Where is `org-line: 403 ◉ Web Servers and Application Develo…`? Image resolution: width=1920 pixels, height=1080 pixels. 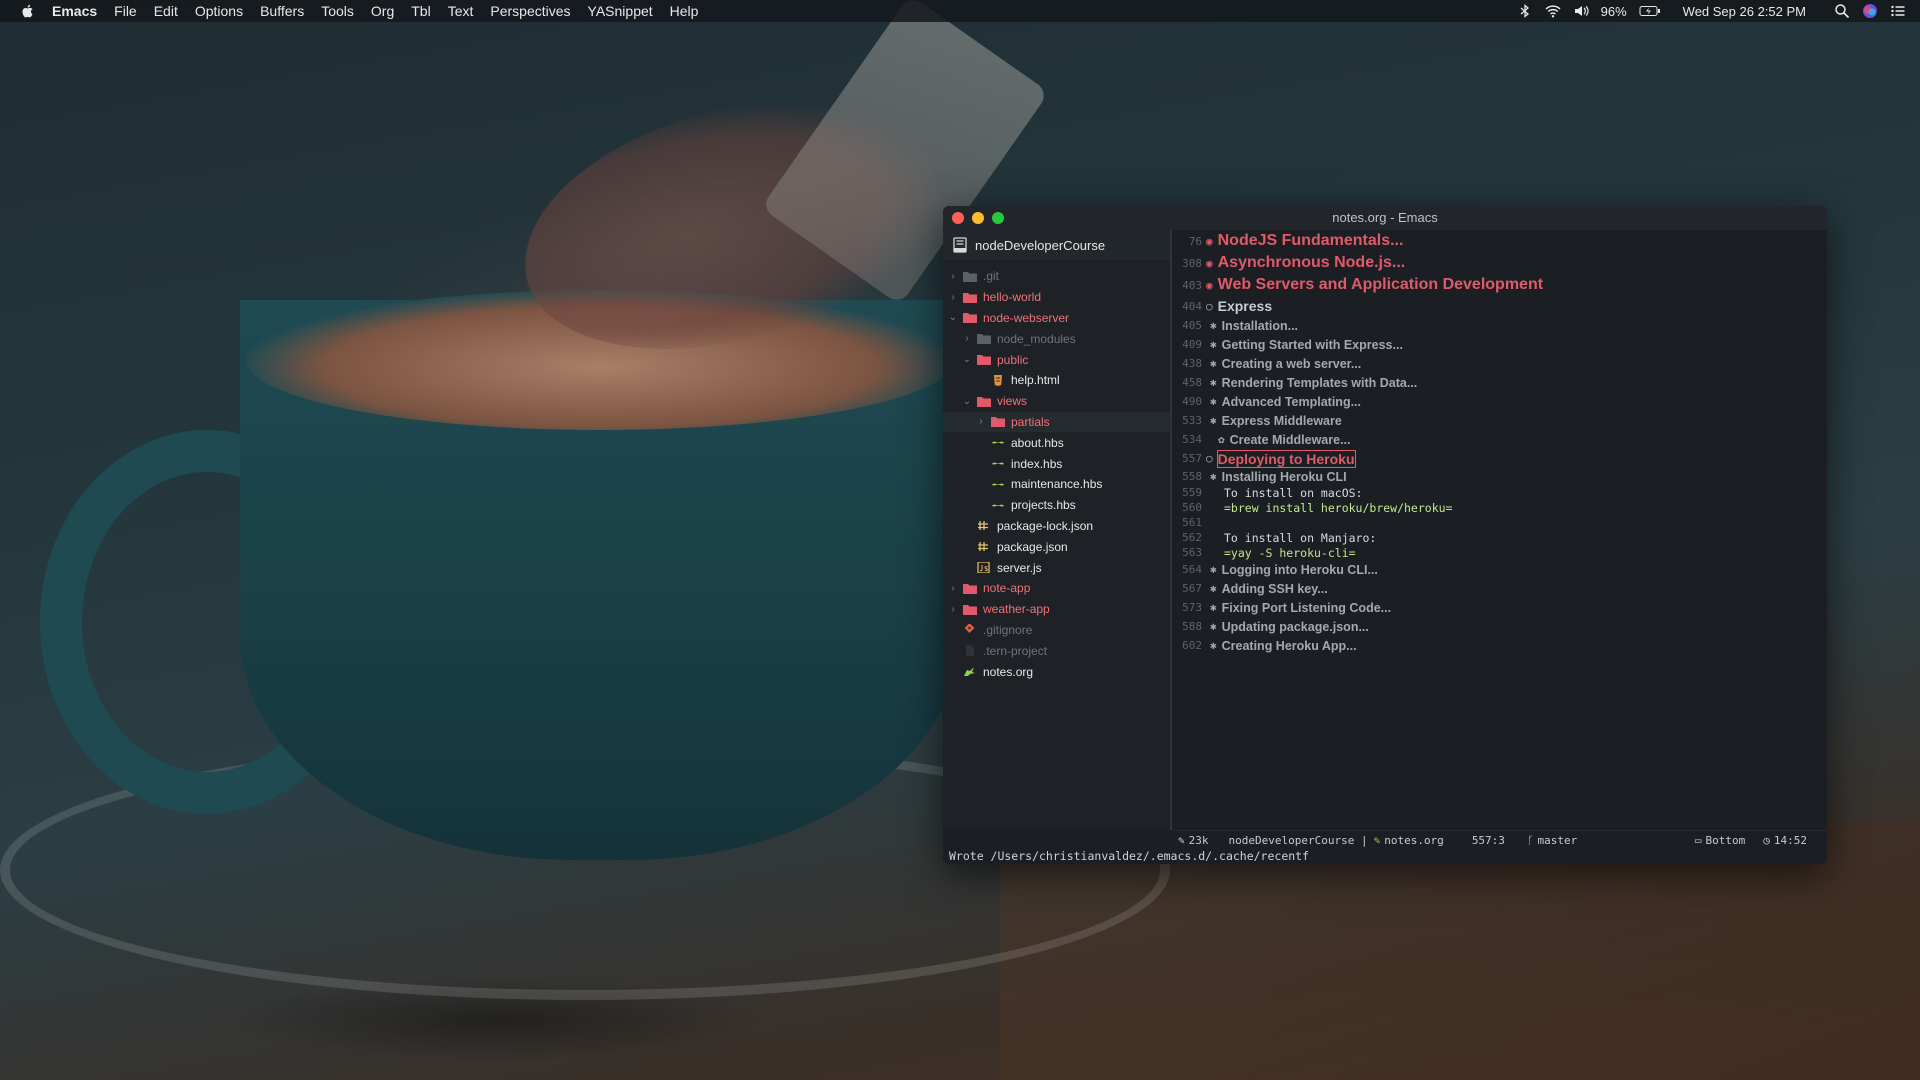 org-line: 403 ◉ Web Servers and Application Develo… is located at coordinates (1499, 285).